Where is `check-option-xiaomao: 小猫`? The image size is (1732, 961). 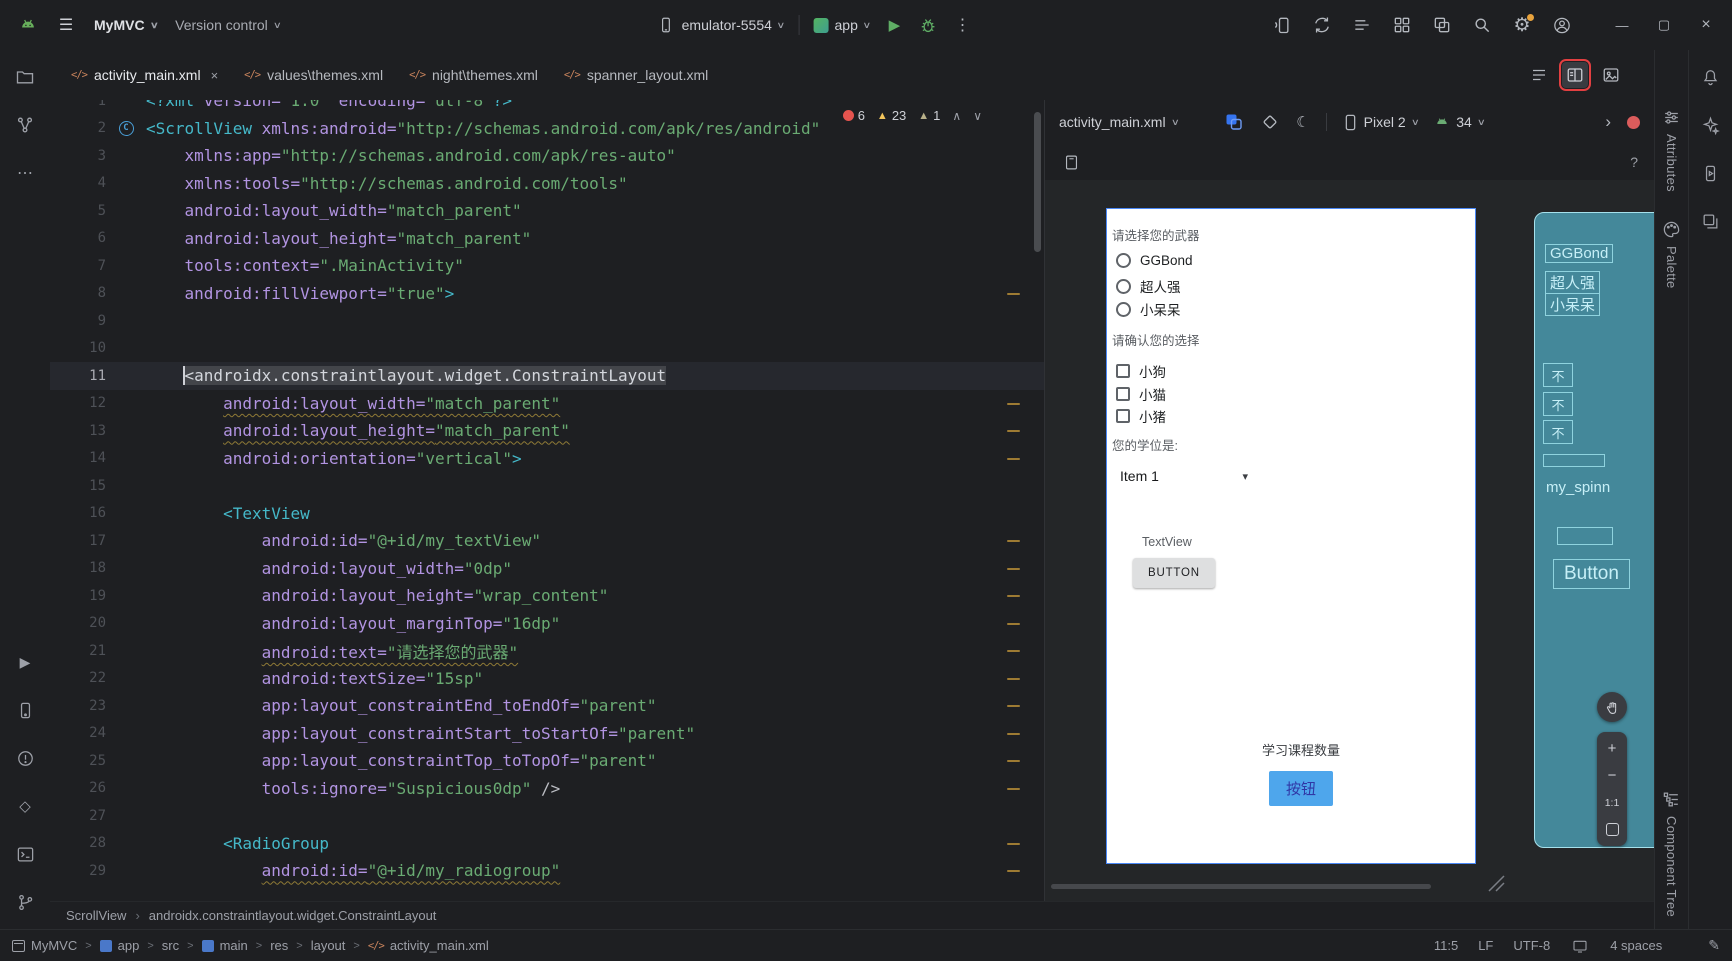
check-option-xiaomao: 小猫 is located at coordinates (1141, 394).